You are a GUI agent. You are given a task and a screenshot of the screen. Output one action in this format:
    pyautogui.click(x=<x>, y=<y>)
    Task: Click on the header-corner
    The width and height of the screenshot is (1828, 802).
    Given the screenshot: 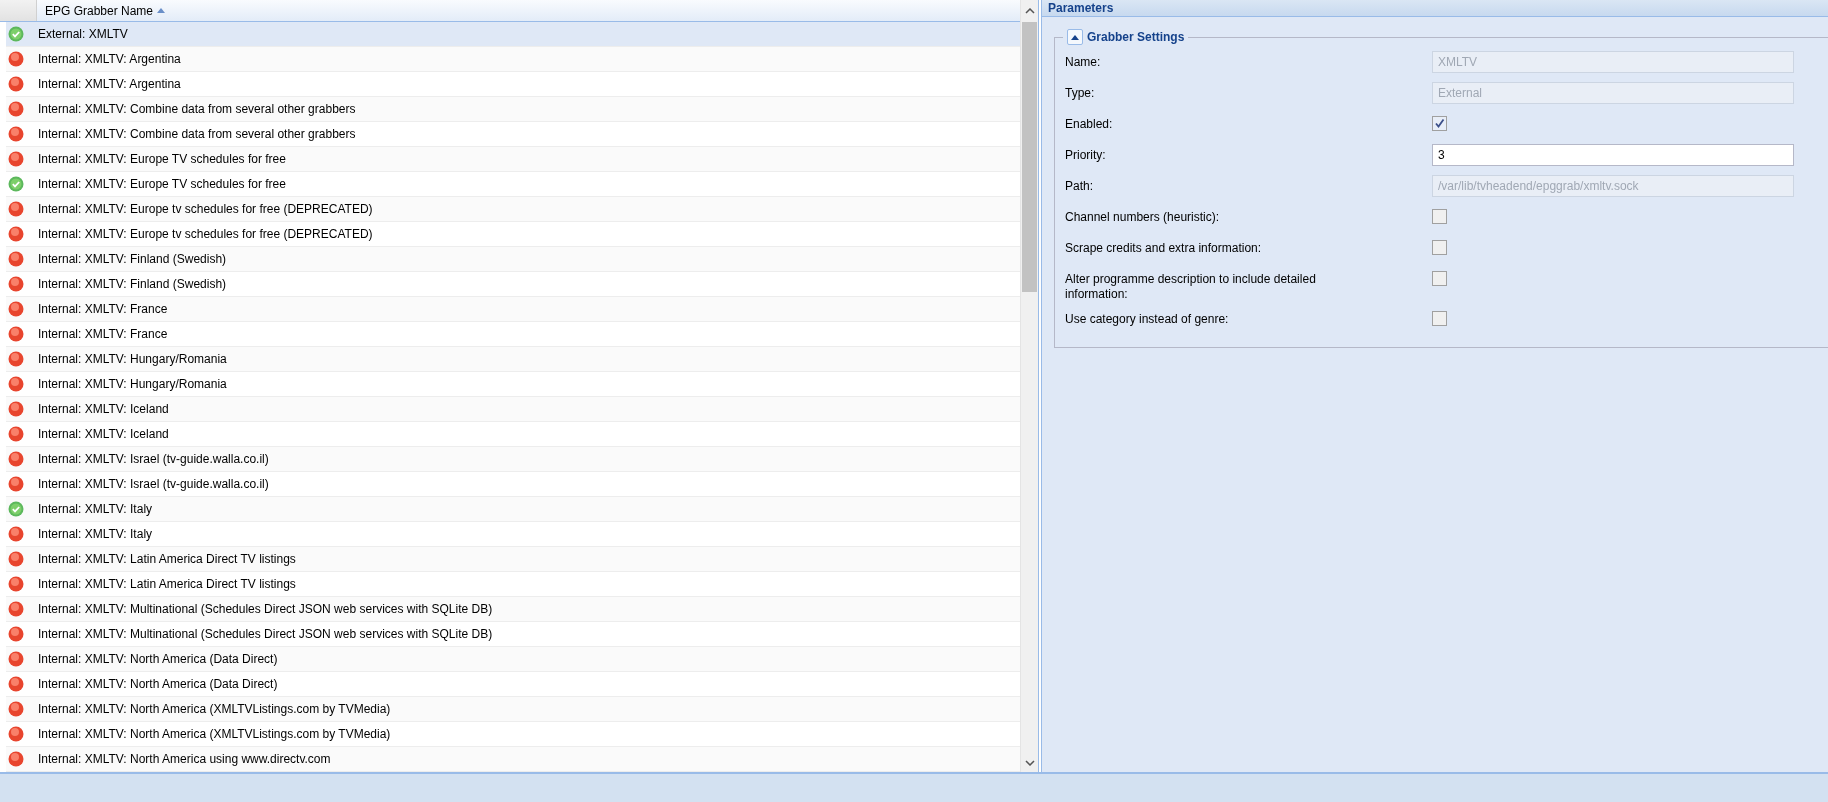 What is the action you would take?
    pyautogui.click(x=18, y=10)
    